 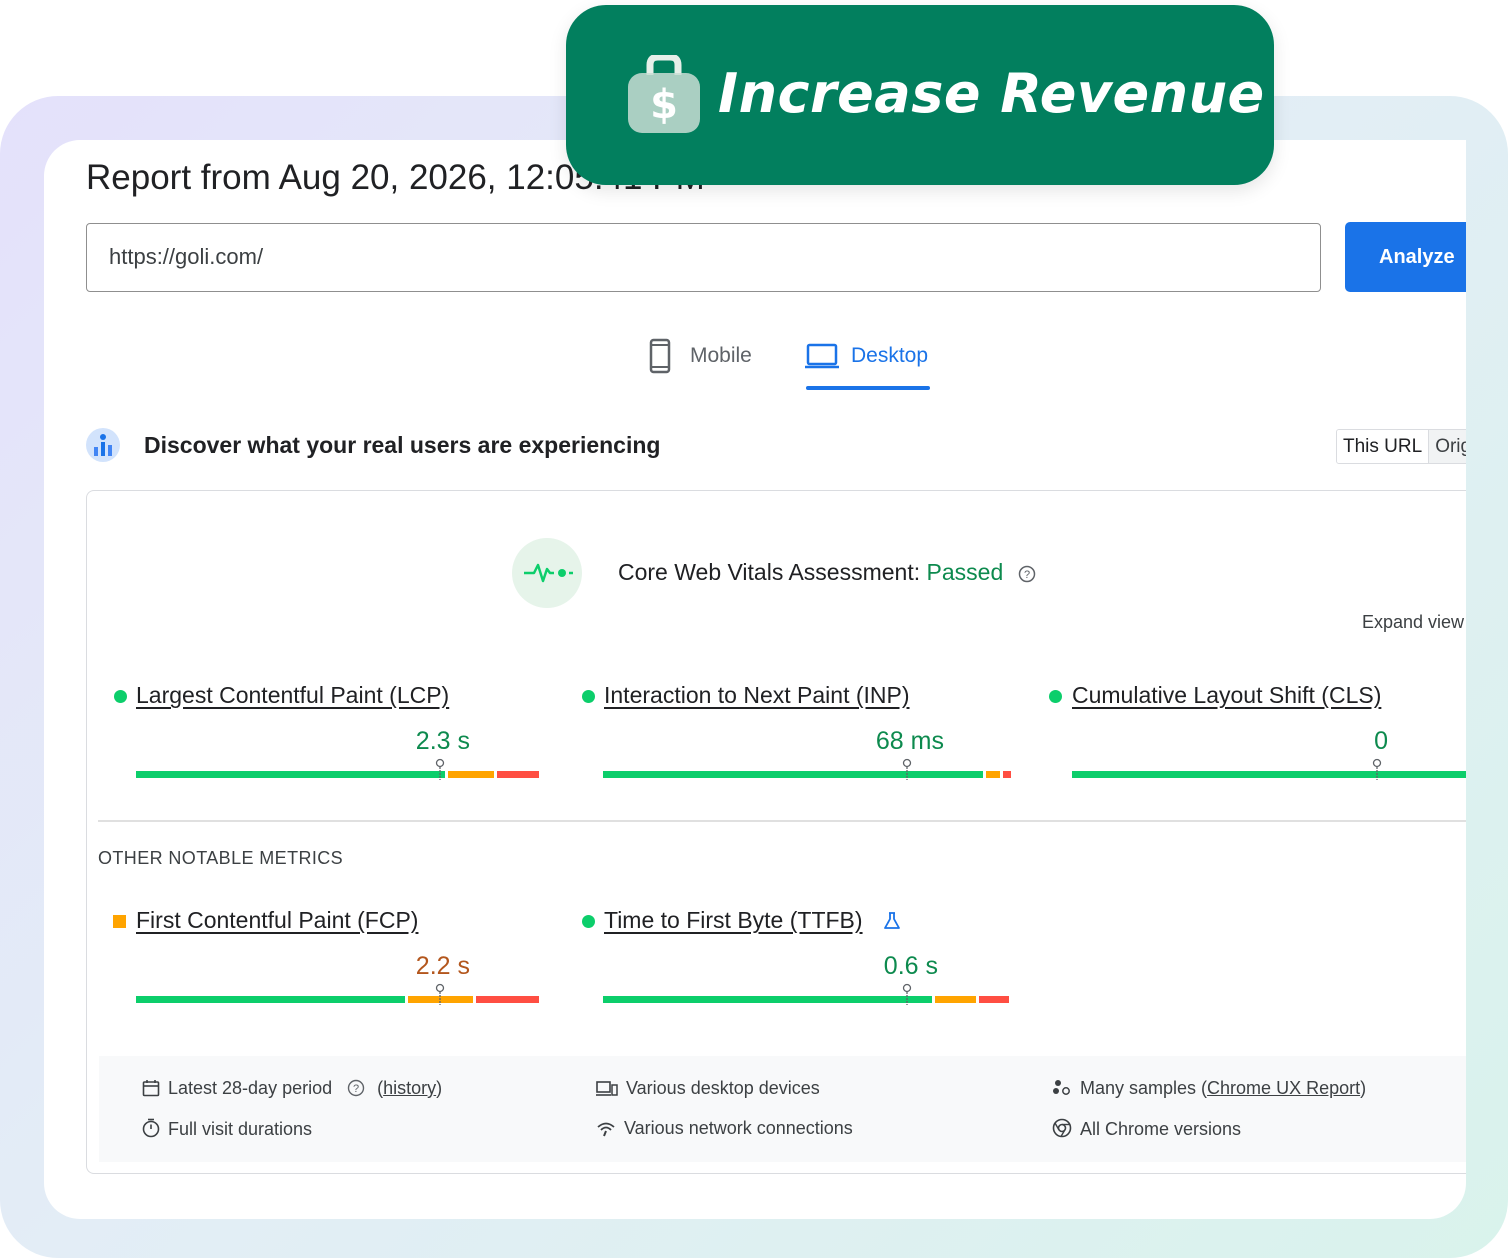 I want to click on footer-durations: Full visit durations, so click(x=227, y=1129).